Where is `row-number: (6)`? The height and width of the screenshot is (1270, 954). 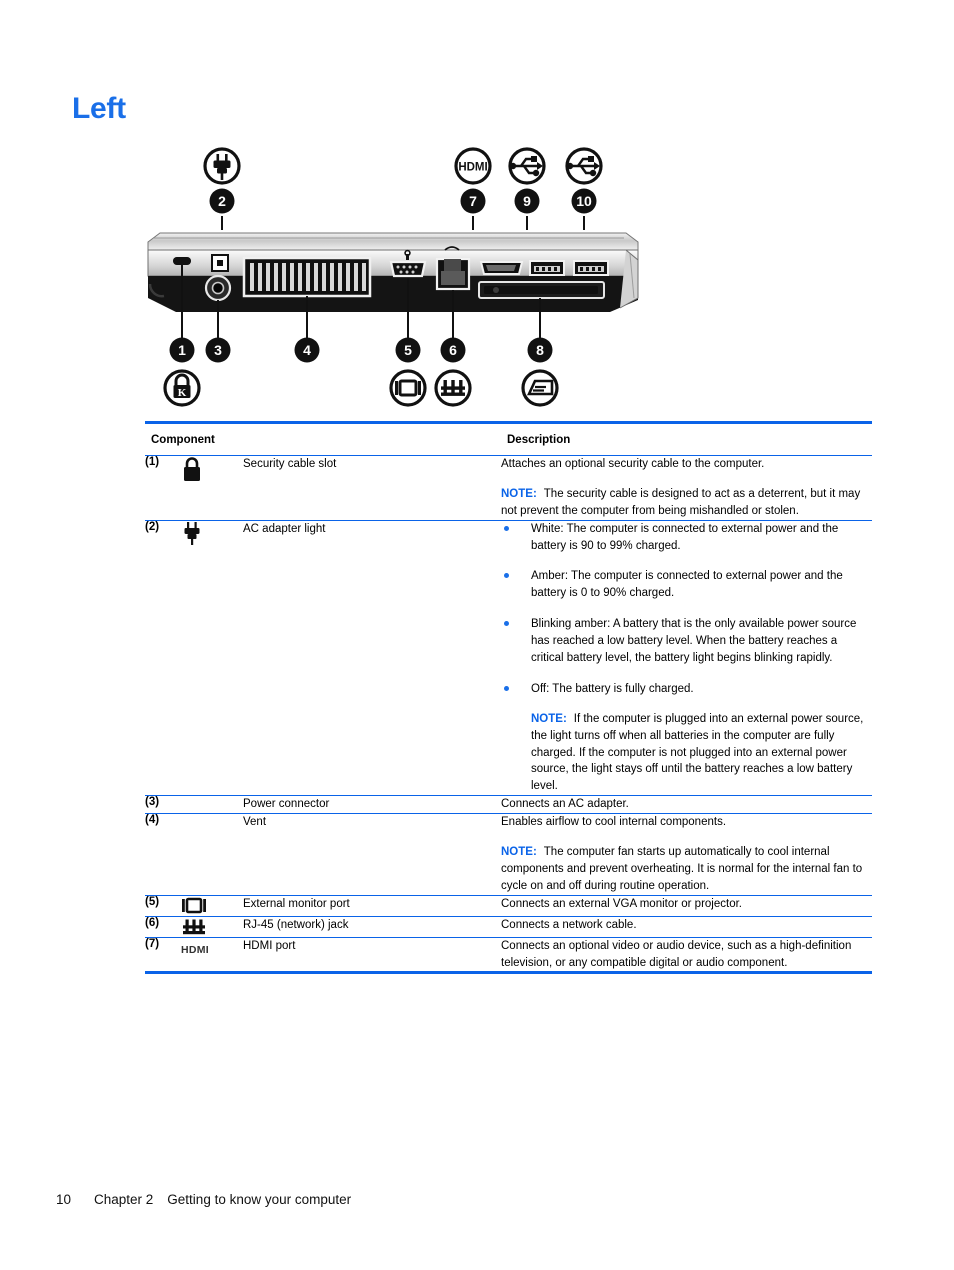 row-number: (6) is located at coordinates (152, 922).